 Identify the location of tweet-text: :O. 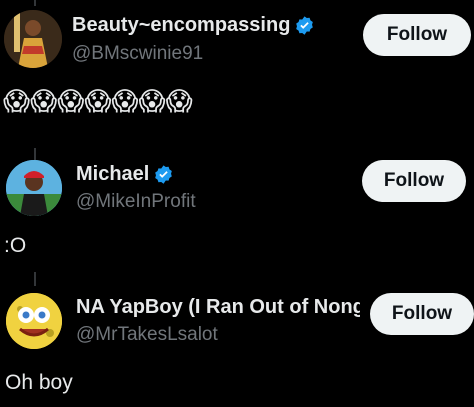
(15, 245).